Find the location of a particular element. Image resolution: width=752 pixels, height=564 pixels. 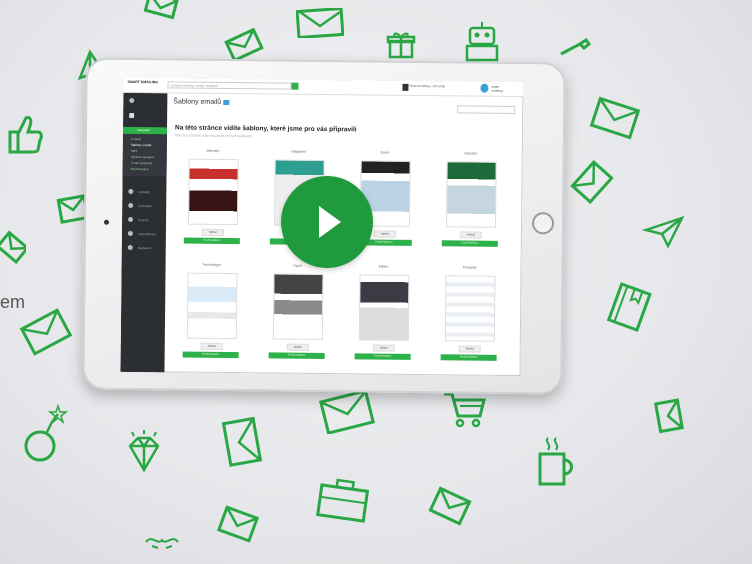

cropped-text: em is located at coordinates (13, 302).